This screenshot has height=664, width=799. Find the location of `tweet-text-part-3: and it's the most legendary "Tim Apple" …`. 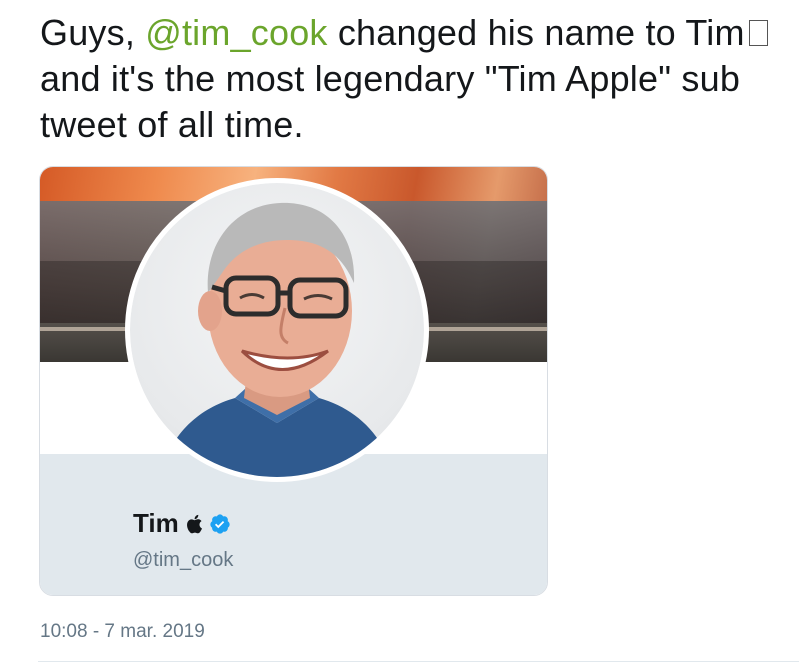

tweet-text-part-3: and it's the most legendary "Tim Apple" … is located at coordinates (390, 101).